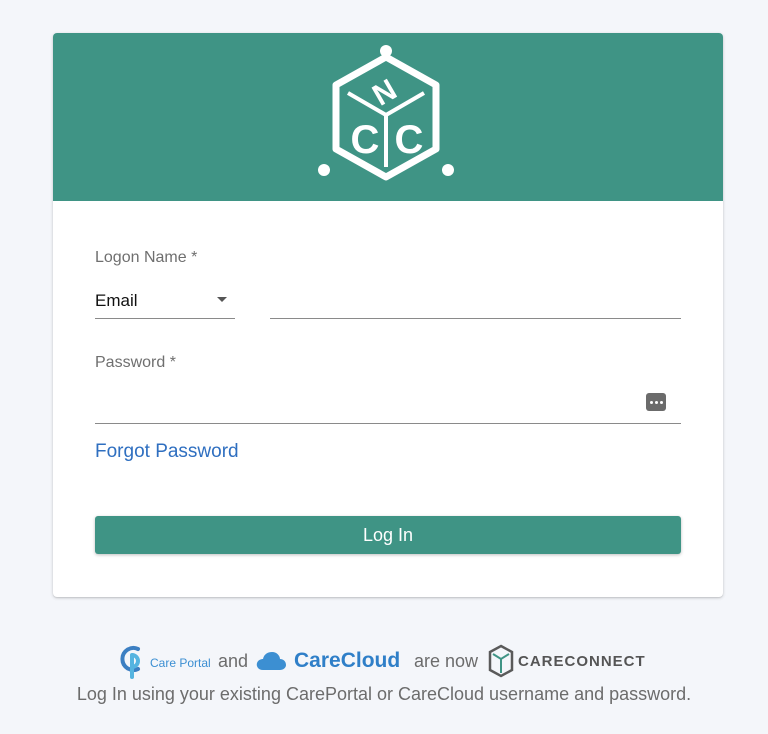  I want to click on log-in-button: Log In, so click(388, 535).